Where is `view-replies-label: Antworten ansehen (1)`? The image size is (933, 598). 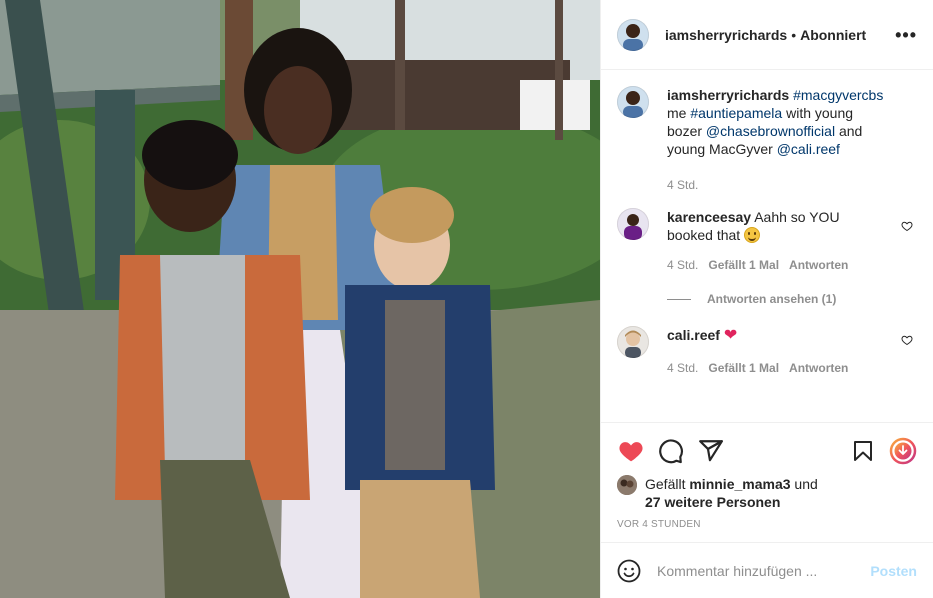
view-replies-label: Antworten ansehen (1) is located at coordinates (772, 299).